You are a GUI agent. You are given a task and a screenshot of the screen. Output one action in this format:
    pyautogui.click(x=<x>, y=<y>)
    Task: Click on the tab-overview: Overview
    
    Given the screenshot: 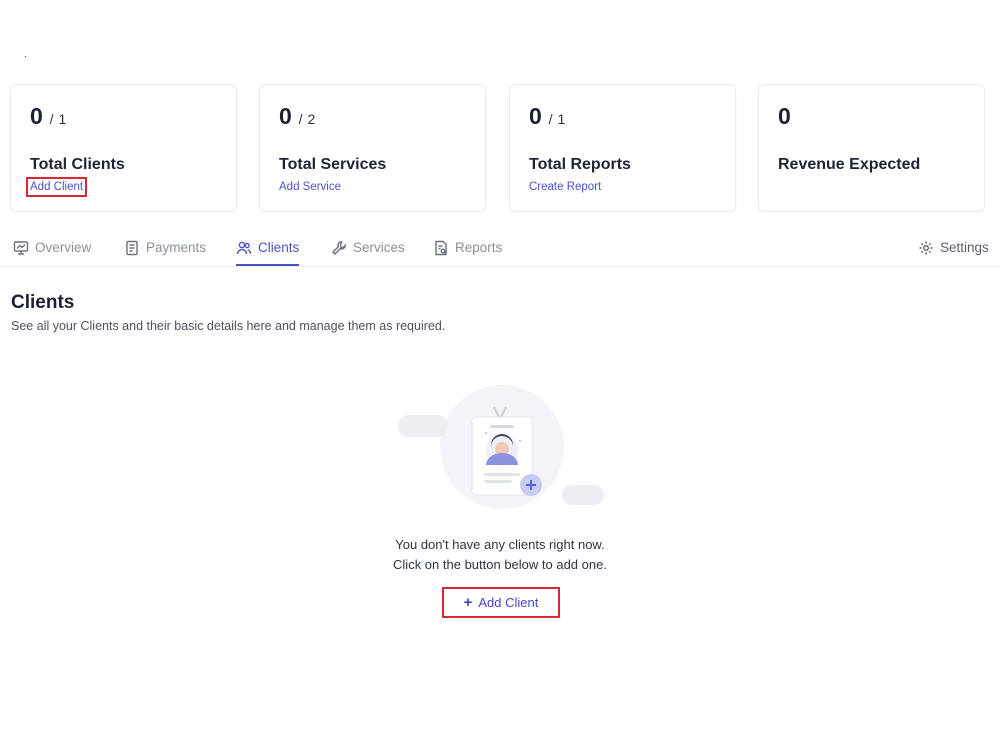 What is the action you would take?
    pyautogui.click(x=52, y=253)
    